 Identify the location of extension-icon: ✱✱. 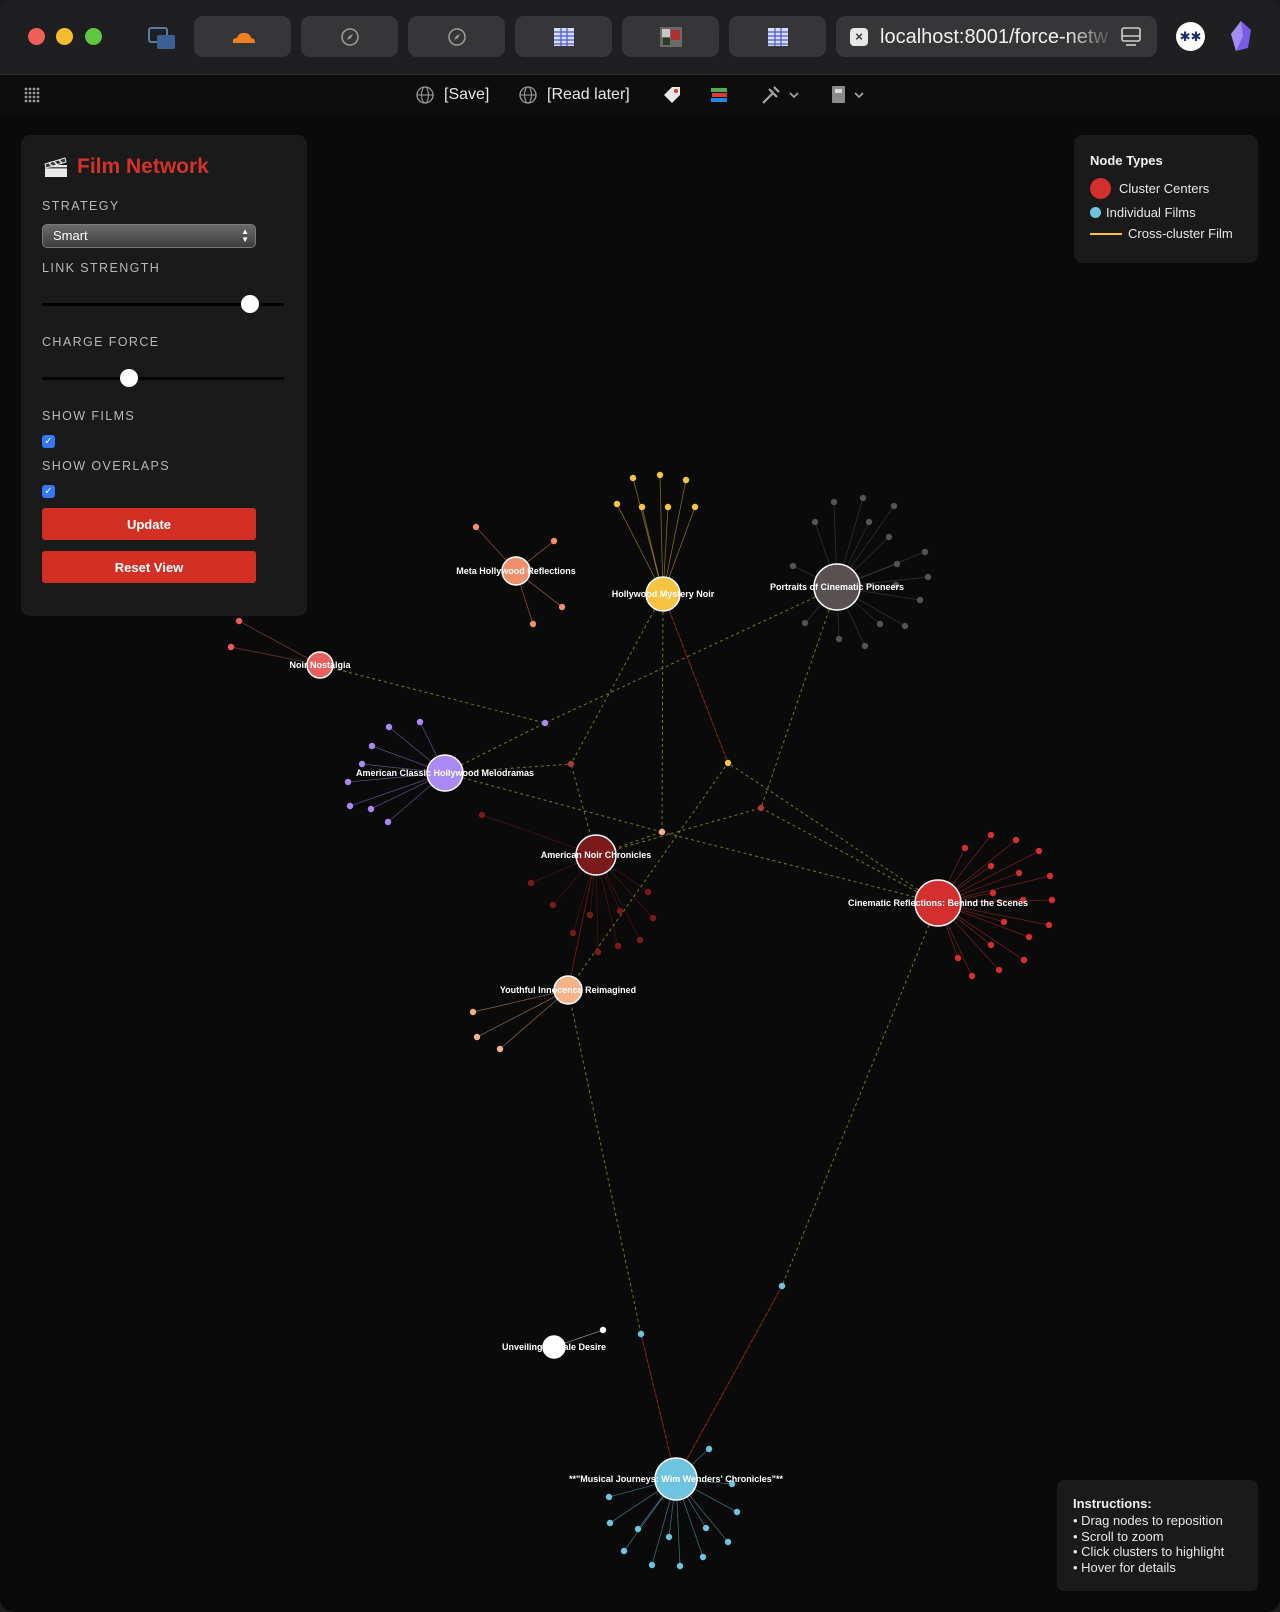
(1190, 36).